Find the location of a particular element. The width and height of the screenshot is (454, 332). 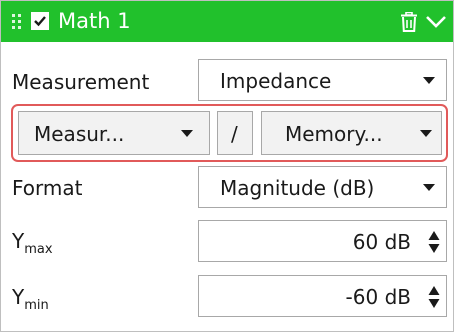

ymax-value: 60 dB is located at coordinates (381, 242).